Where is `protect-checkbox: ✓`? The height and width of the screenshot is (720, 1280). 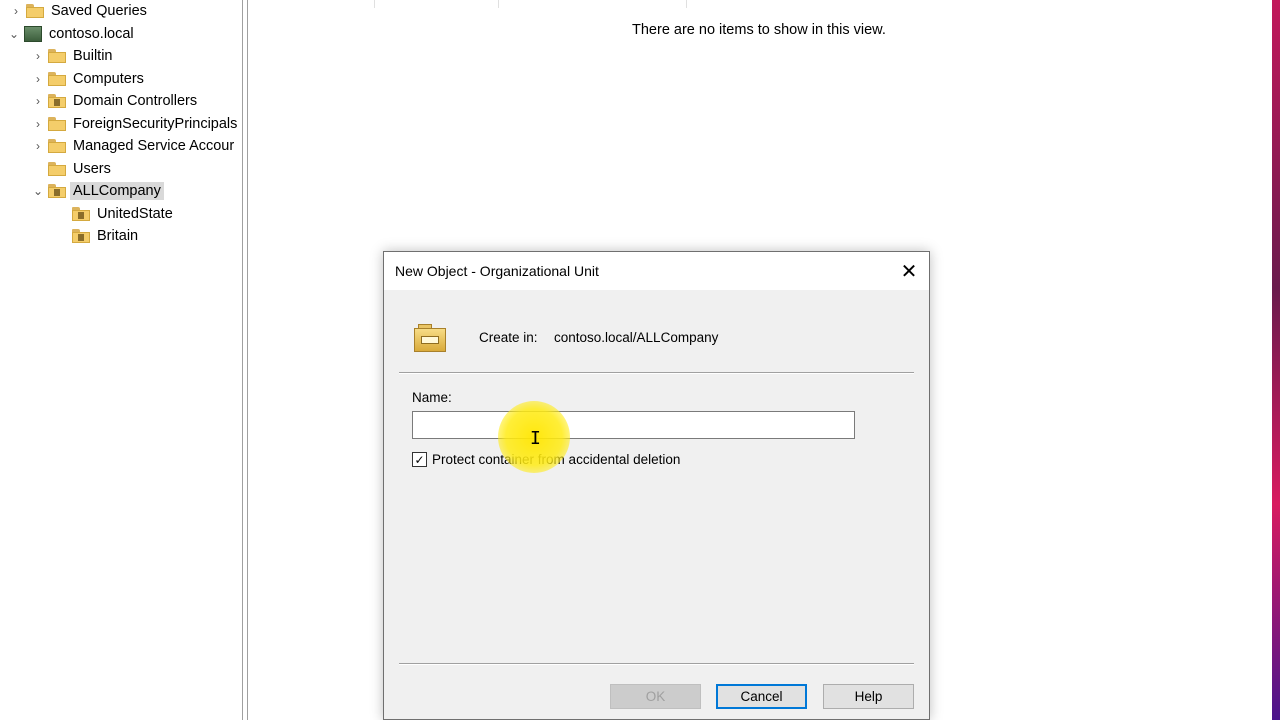
protect-checkbox: ✓ is located at coordinates (419, 459).